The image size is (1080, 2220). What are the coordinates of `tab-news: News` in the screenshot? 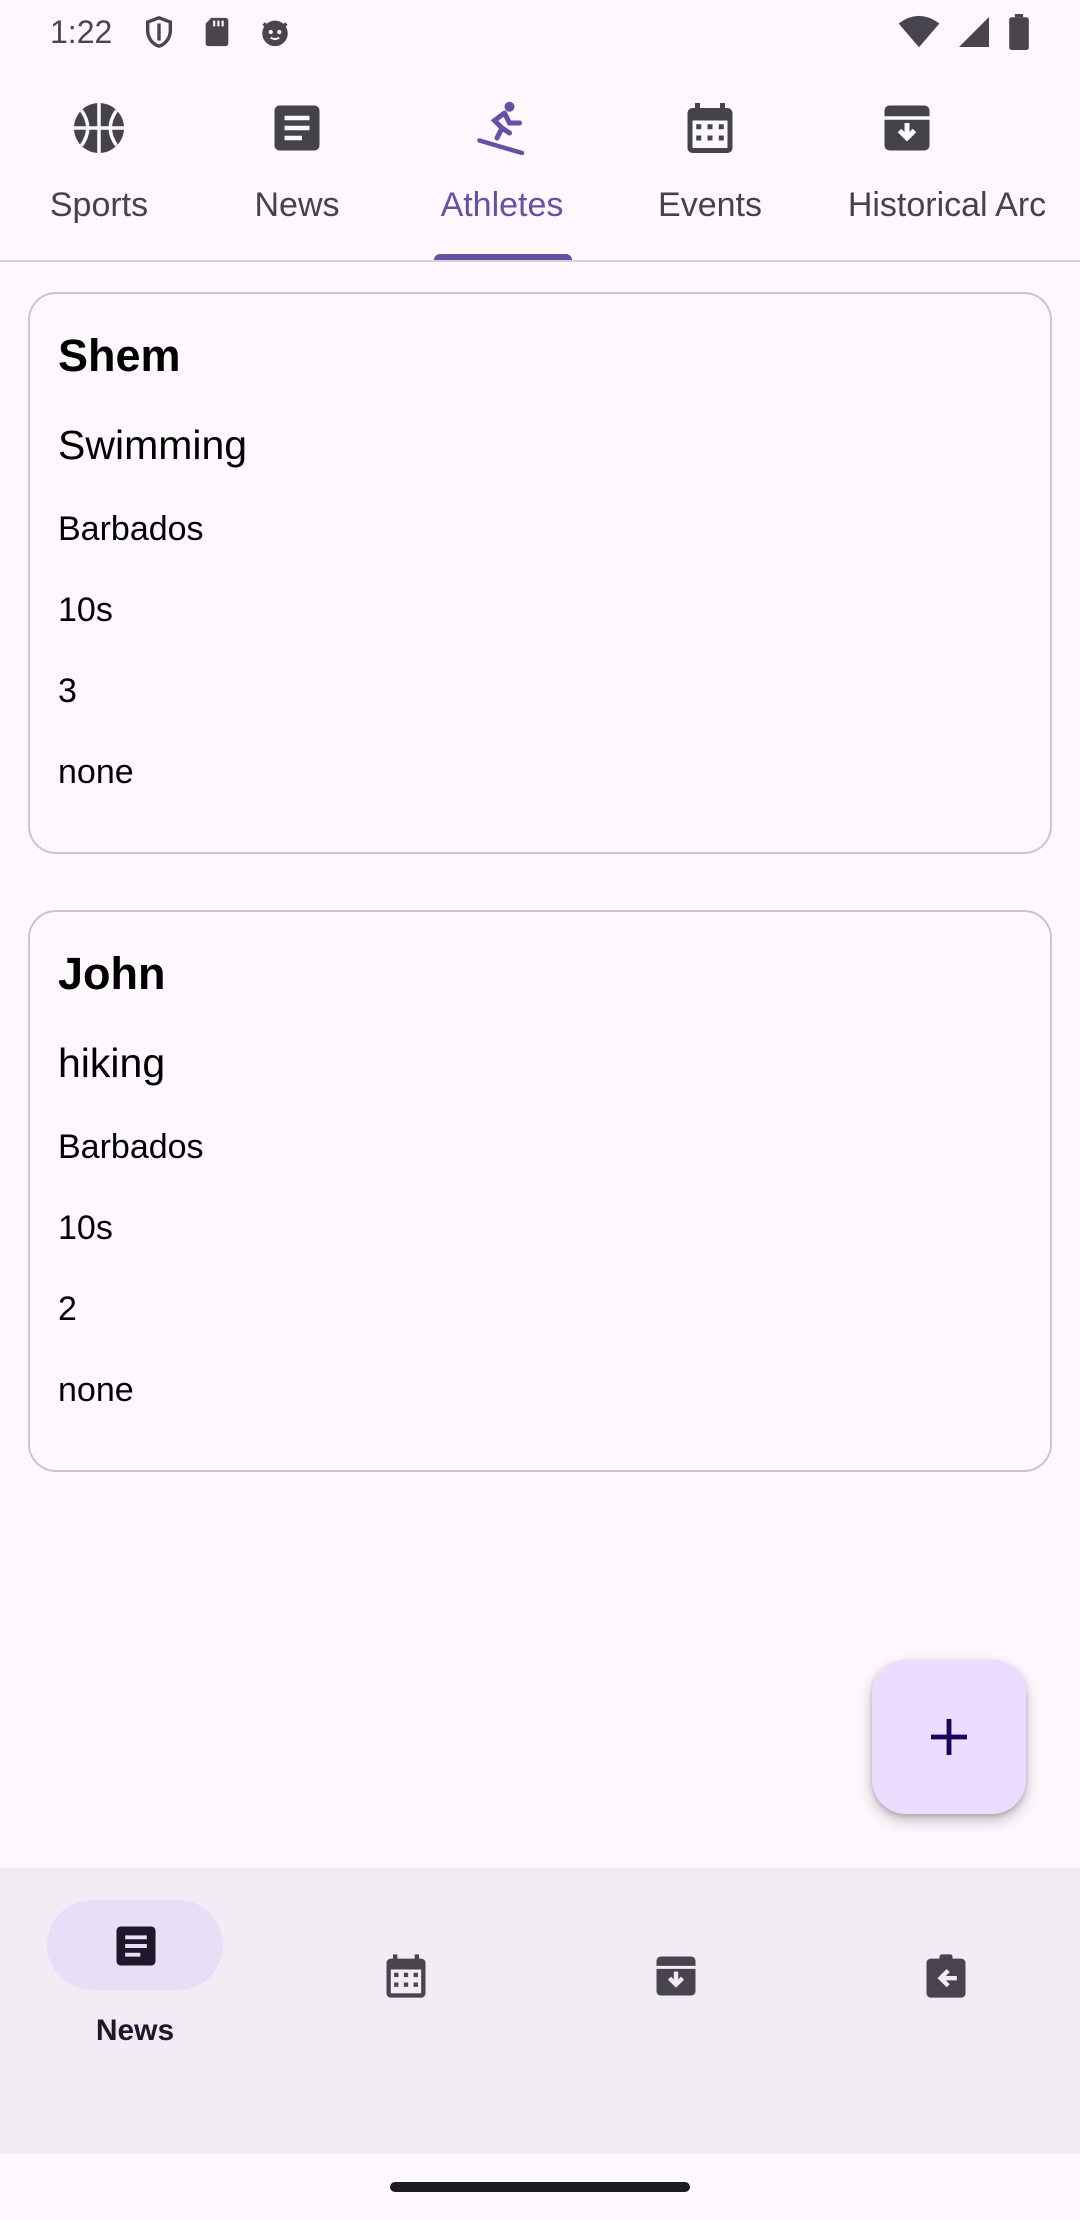 It's located at (297, 162).